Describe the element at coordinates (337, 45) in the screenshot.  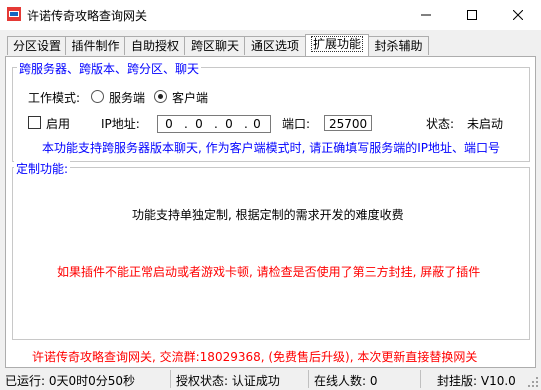
I see `tab-extensions: 扩展功能` at that location.